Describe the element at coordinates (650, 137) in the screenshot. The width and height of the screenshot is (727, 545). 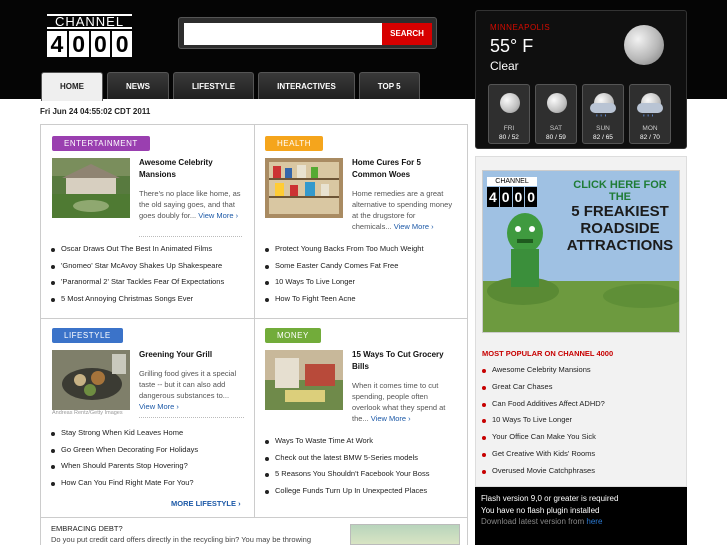
I see `forecast-temps: 82 / 70` at that location.